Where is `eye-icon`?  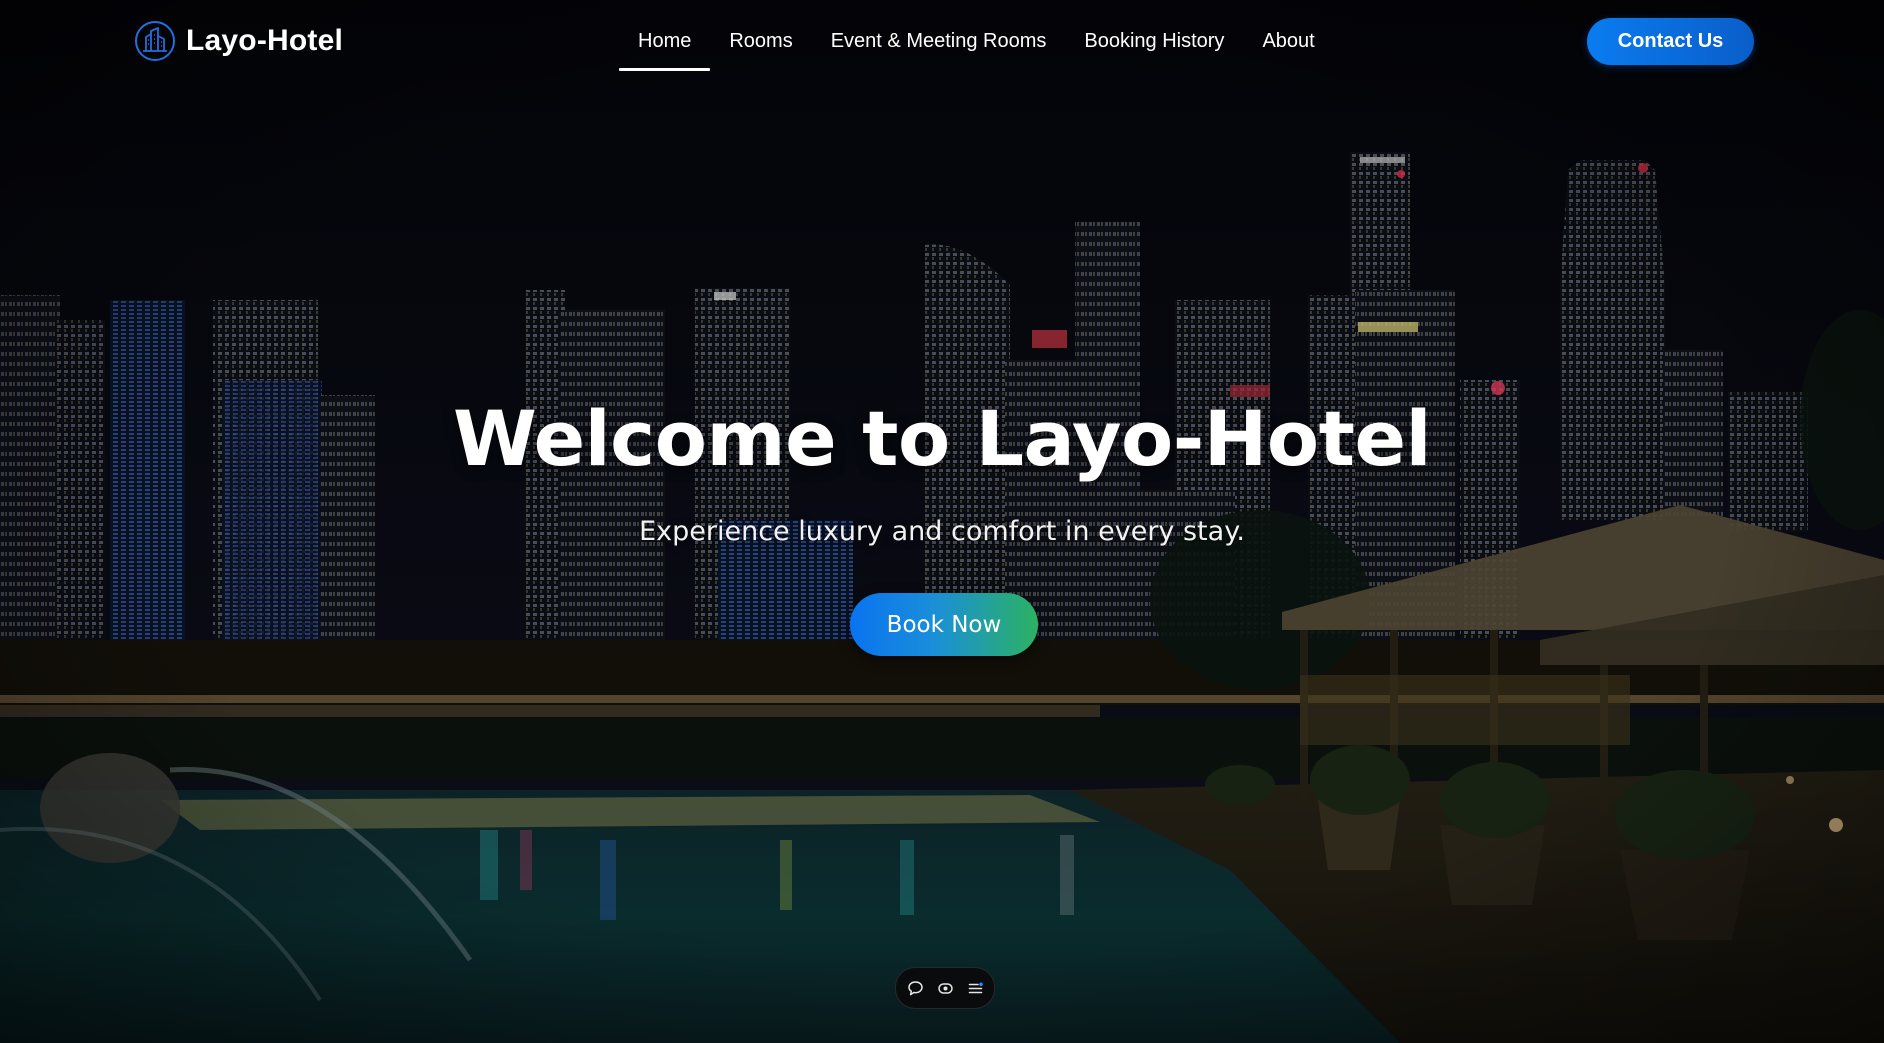
eye-icon is located at coordinates (945, 988).